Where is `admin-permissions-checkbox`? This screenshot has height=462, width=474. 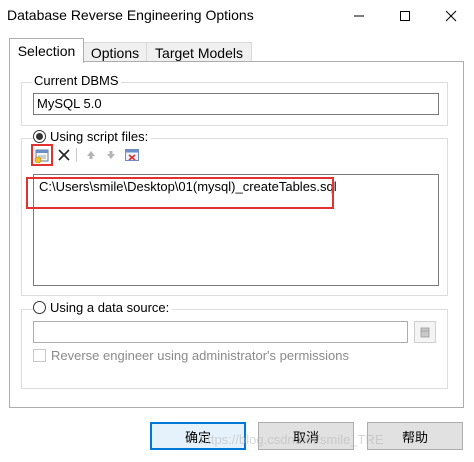
admin-permissions-checkbox is located at coordinates (39, 355).